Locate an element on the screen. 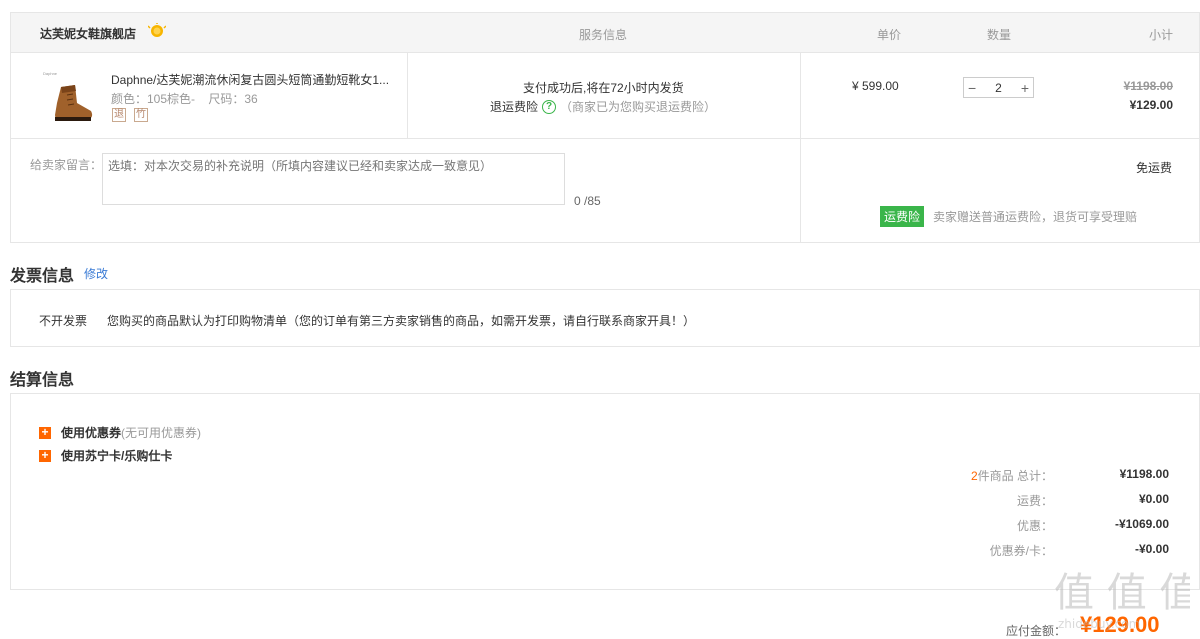 This screenshot has height=639, width=1200. card-label: 使用苏宁卡/乐购仕卡 is located at coordinates (117, 456).